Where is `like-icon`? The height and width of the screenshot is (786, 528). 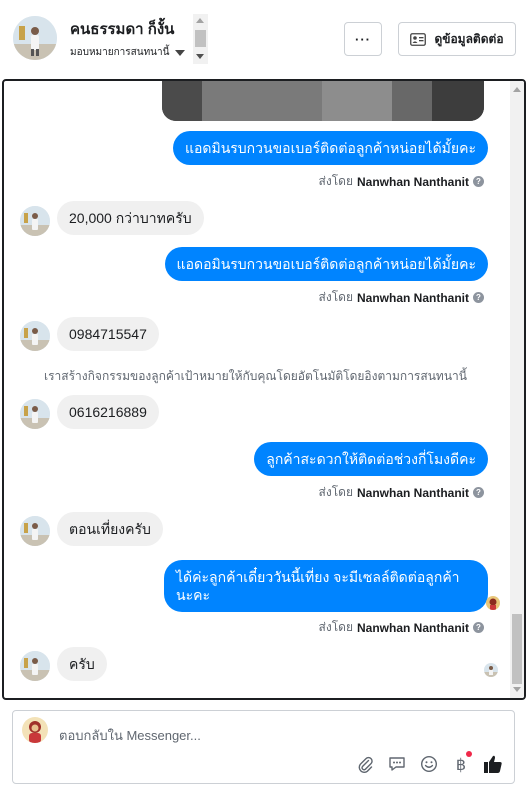 like-icon is located at coordinates (493, 764).